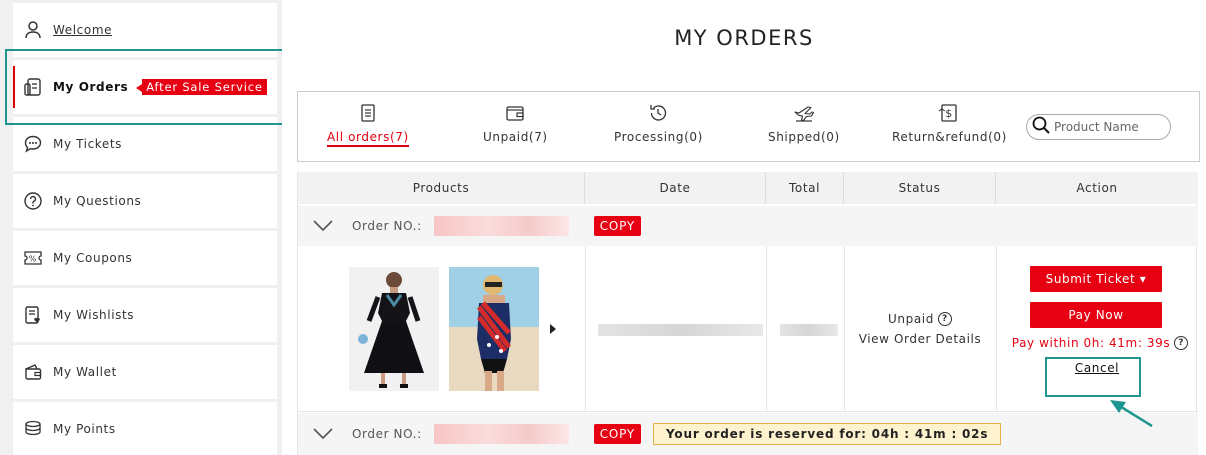  Describe the element at coordinates (88, 144) in the screenshot. I see `sidebar-item-label: My Tickets` at that location.